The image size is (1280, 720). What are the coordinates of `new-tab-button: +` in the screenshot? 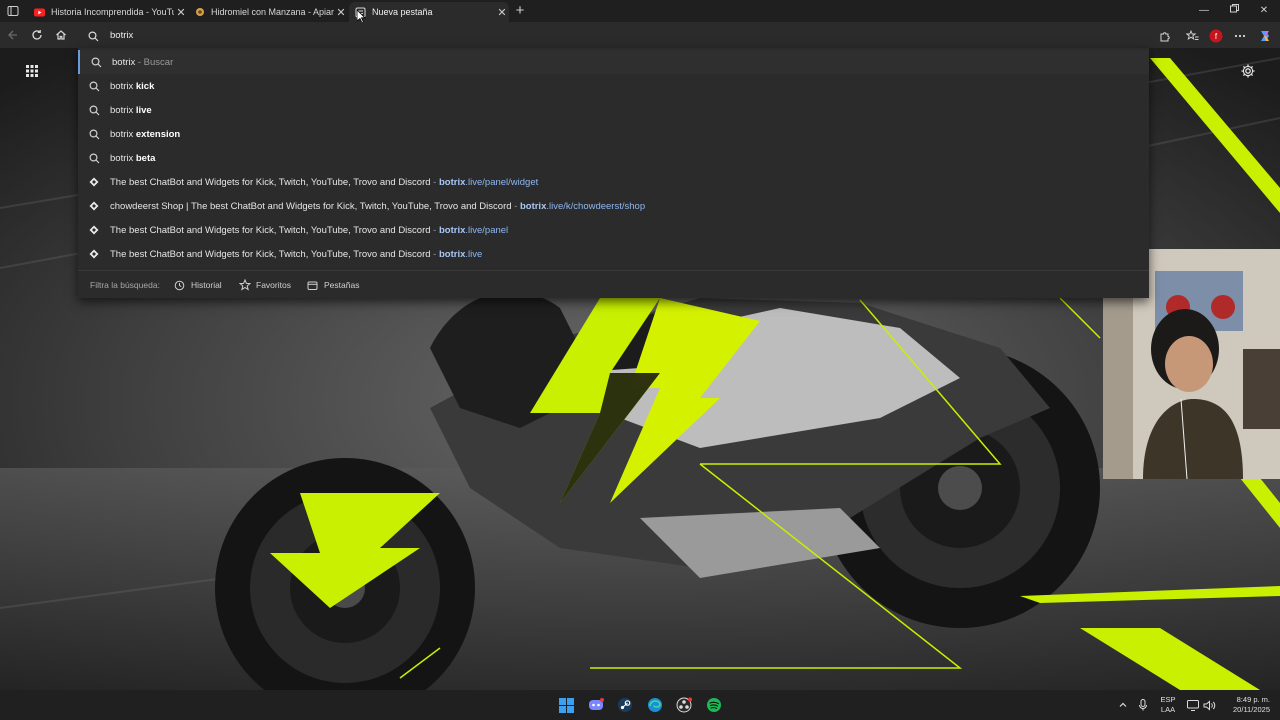 It's located at (520, 11).